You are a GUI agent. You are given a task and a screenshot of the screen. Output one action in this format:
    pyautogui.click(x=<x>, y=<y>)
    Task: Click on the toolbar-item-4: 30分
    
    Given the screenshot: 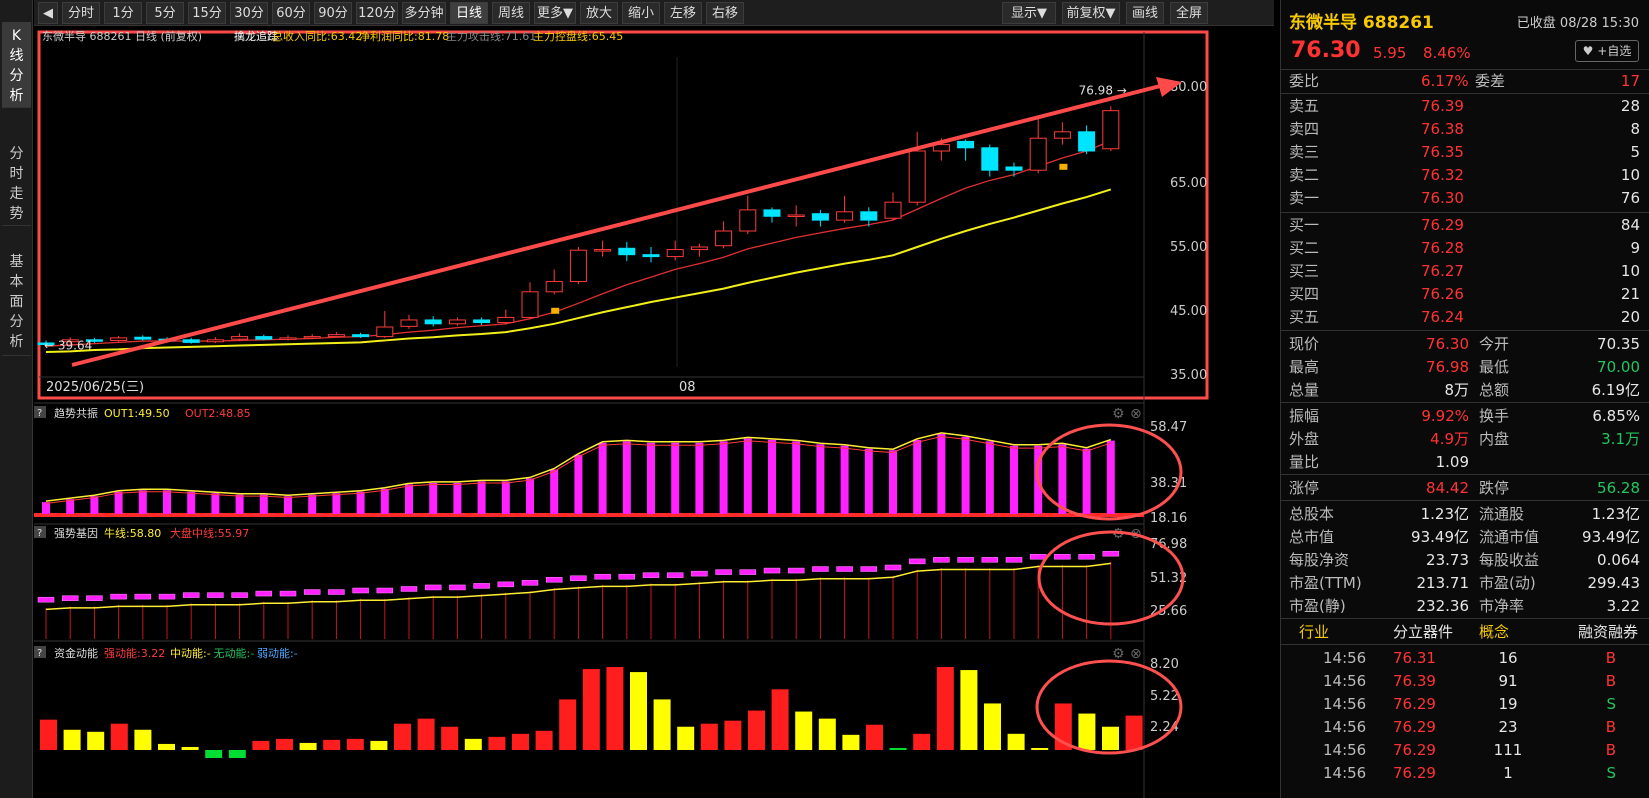 What is the action you would take?
    pyautogui.click(x=249, y=13)
    